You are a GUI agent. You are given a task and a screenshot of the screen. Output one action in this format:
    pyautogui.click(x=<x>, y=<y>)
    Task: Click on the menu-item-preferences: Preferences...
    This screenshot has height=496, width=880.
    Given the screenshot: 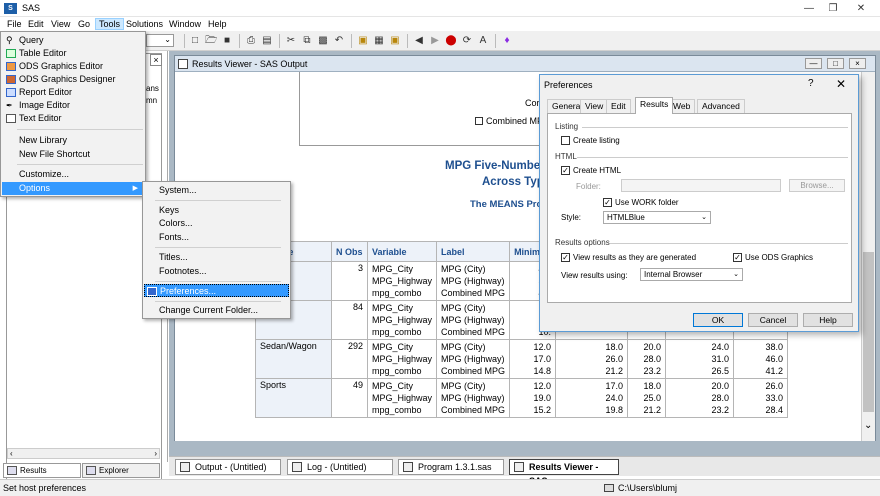 What is the action you would take?
    pyautogui.click(x=216, y=290)
    